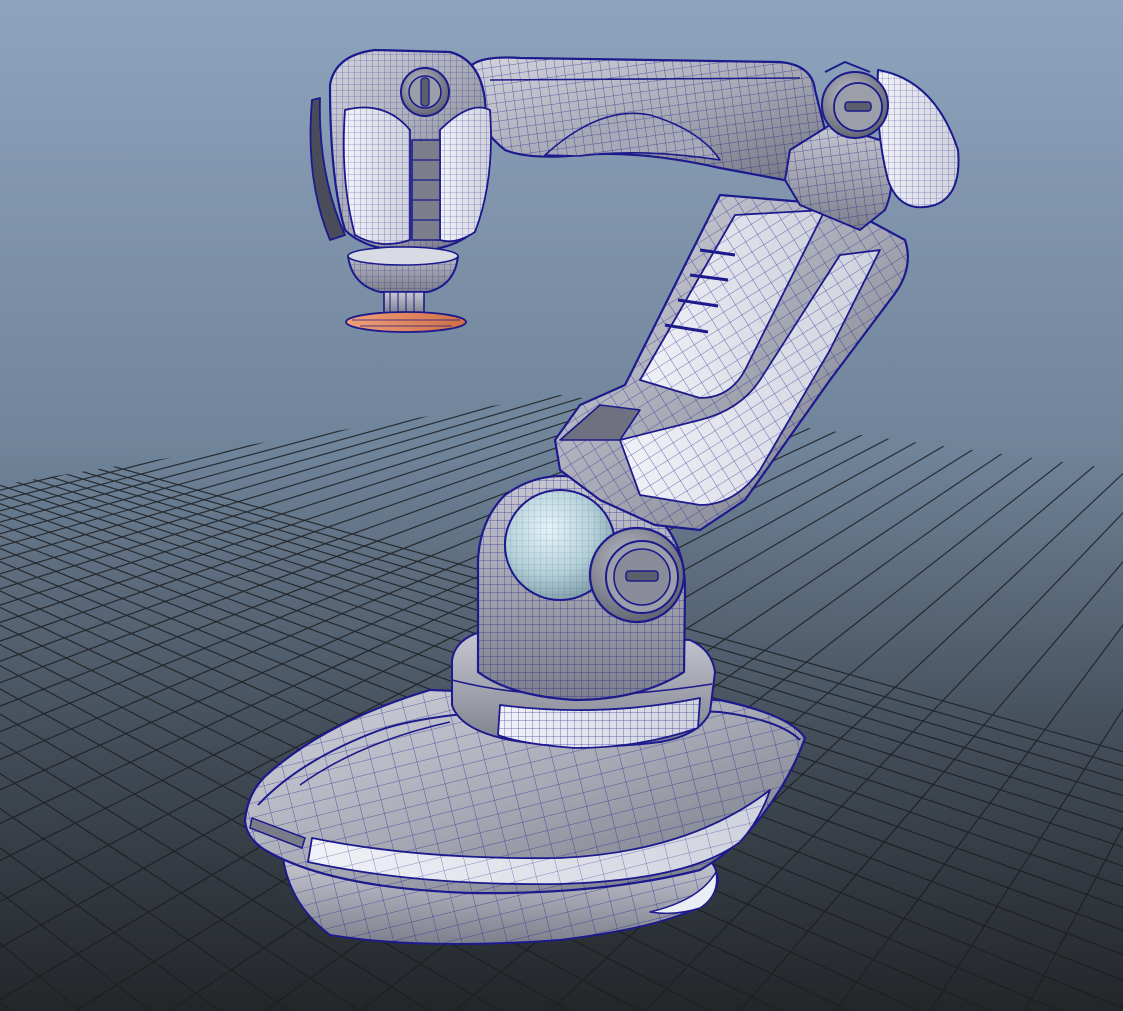 The width and height of the screenshot is (1123, 1011). I want to click on wrist-head, so click(400, 151).